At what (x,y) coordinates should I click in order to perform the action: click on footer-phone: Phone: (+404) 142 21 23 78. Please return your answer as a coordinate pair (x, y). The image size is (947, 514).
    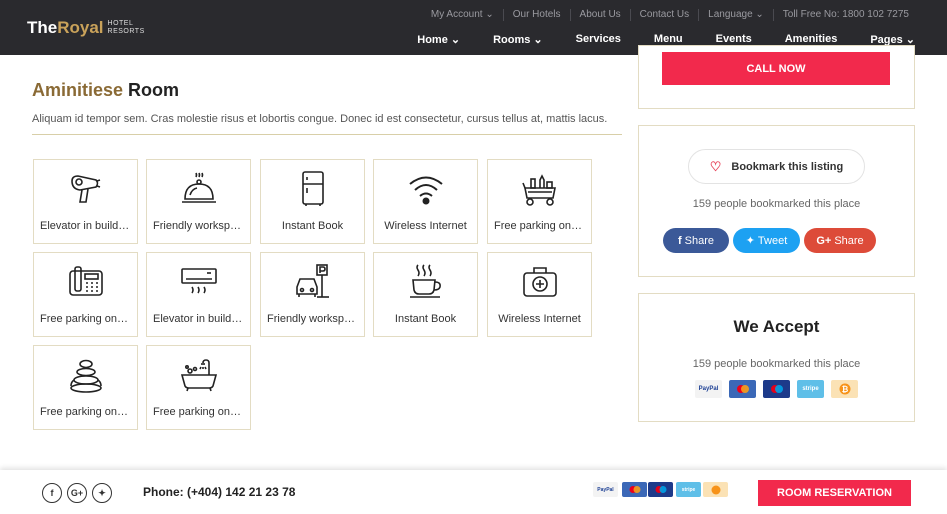
    Looking at the image, I should click on (219, 492).